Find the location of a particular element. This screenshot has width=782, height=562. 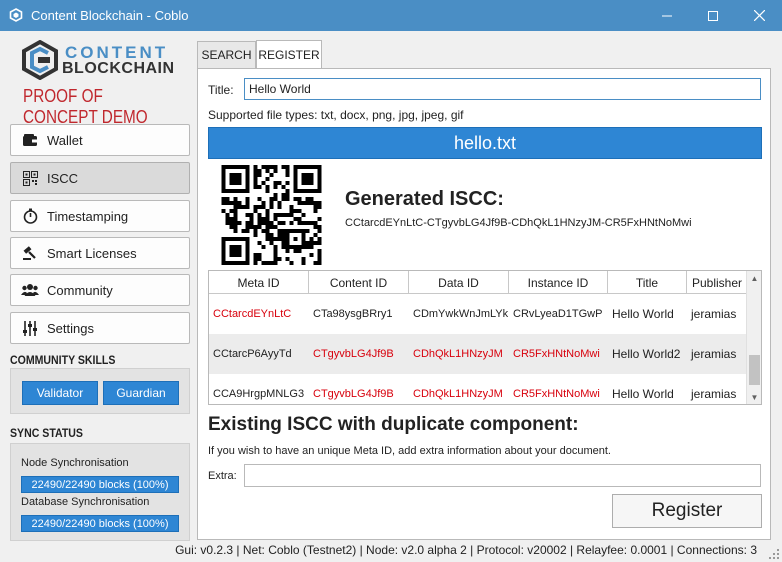

iscc-qr-code is located at coordinates (271, 215).